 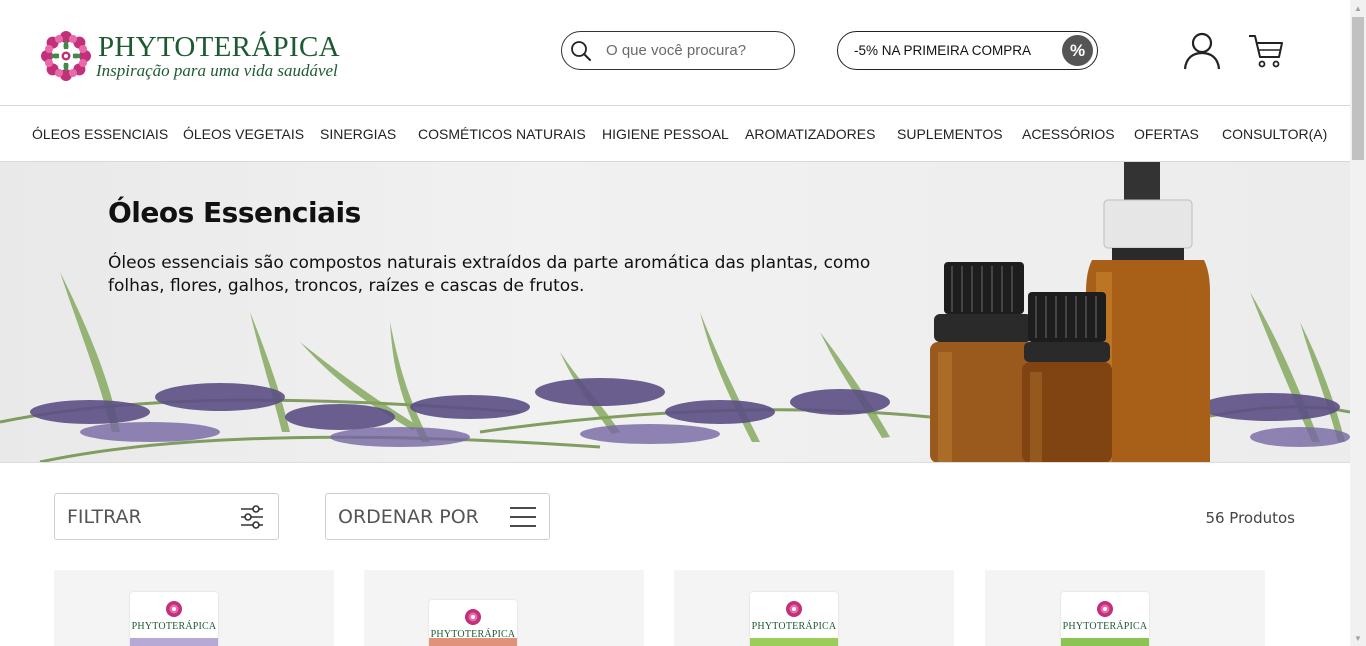 What do you see at coordinates (1068, 134) in the screenshot?
I see `nav-item-acessorios: ACESSÓRIOS` at bounding box center [1068, 134].